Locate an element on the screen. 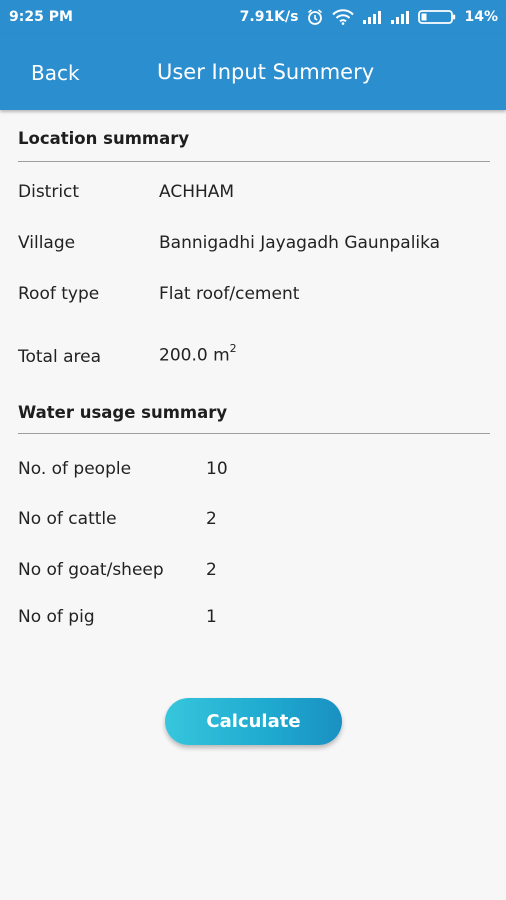  total-area-value: 200.0 m2 is located at coordinates (198, 354).